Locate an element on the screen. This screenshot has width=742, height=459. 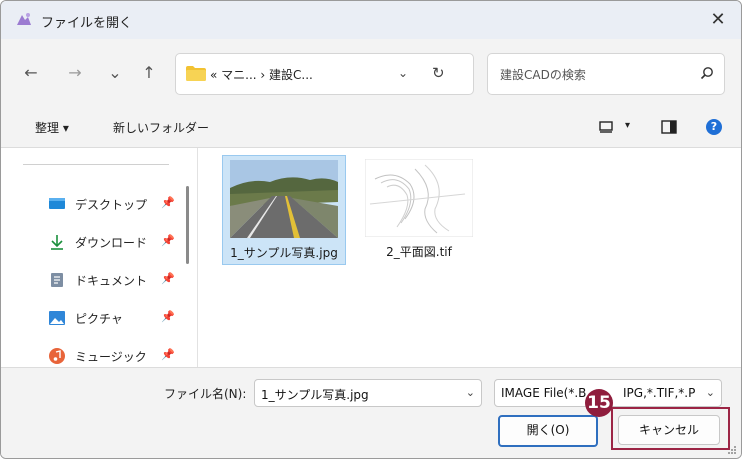
search-input: 建設CADの検索 is located at coordinates (543, 74).